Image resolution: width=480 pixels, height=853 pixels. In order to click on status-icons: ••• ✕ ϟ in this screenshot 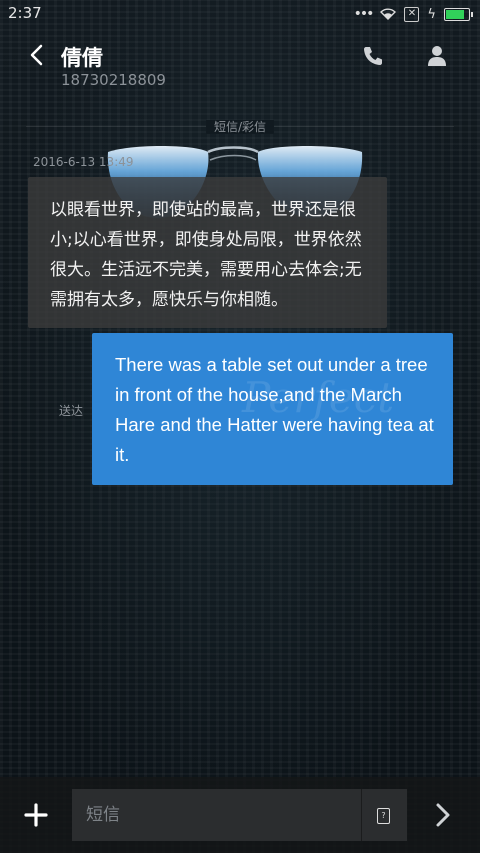, I will do `click(413, 14)`.